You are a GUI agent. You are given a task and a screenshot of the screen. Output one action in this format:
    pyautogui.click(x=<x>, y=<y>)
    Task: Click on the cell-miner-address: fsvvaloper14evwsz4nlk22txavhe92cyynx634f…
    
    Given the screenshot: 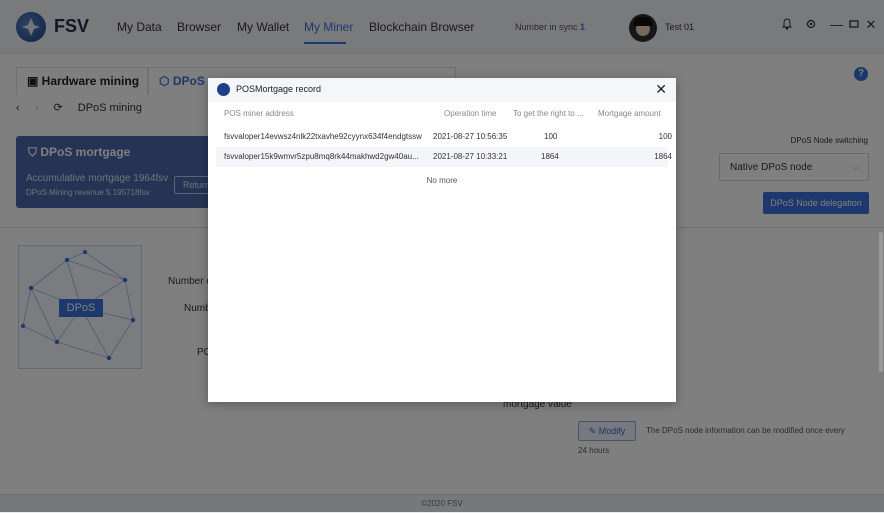 What is the action you would take?
    pyautogui.click(x=323, y=136)
    